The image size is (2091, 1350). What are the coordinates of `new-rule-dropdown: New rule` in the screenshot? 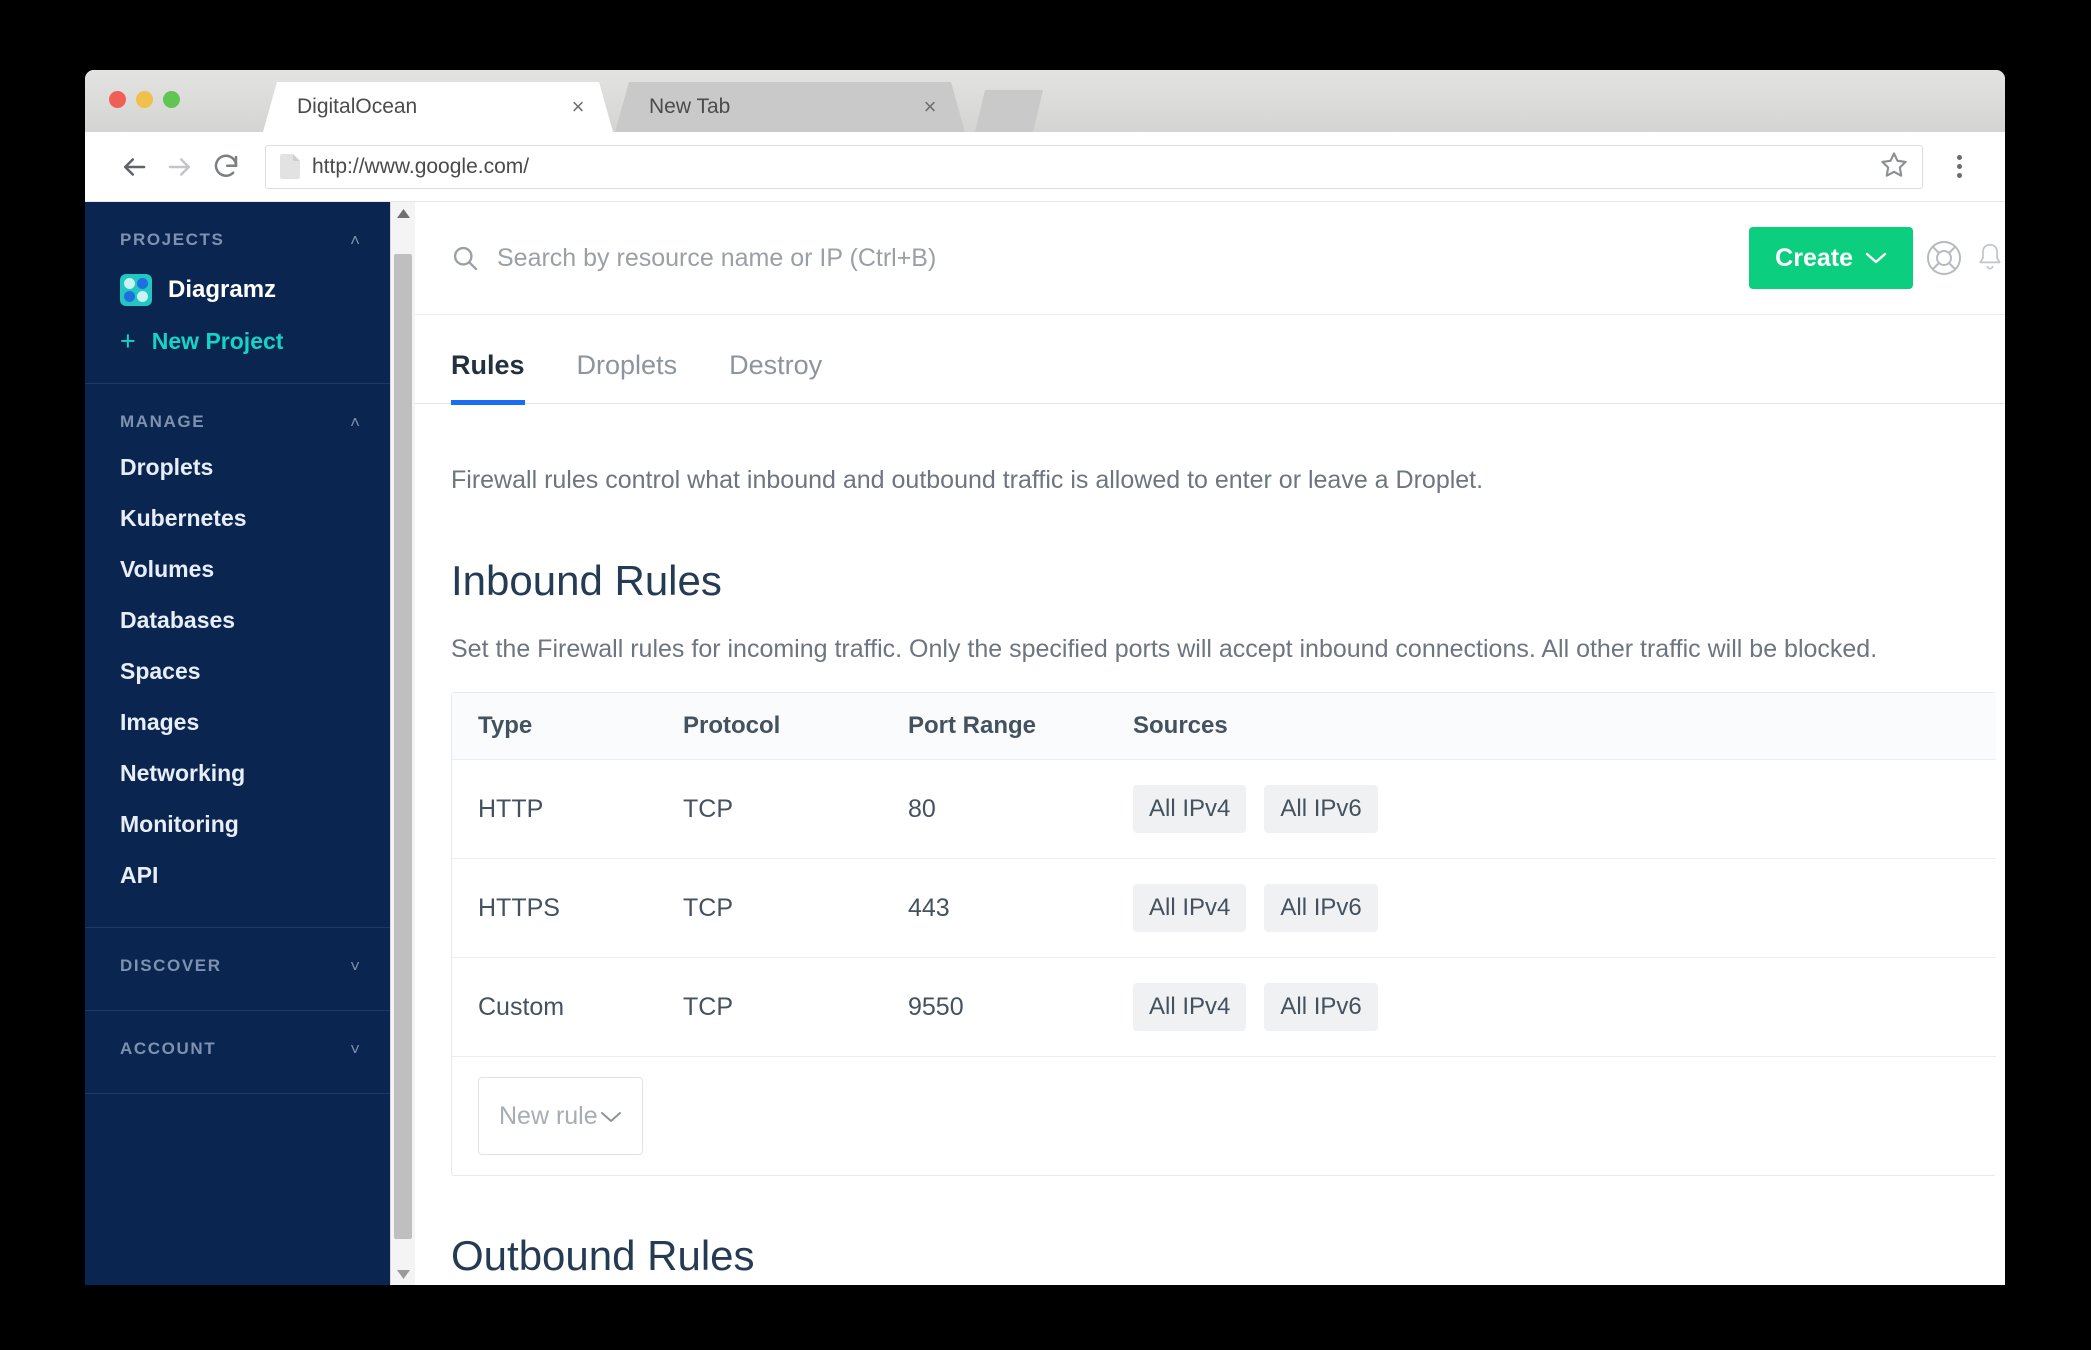 It's located at (560, 1116).